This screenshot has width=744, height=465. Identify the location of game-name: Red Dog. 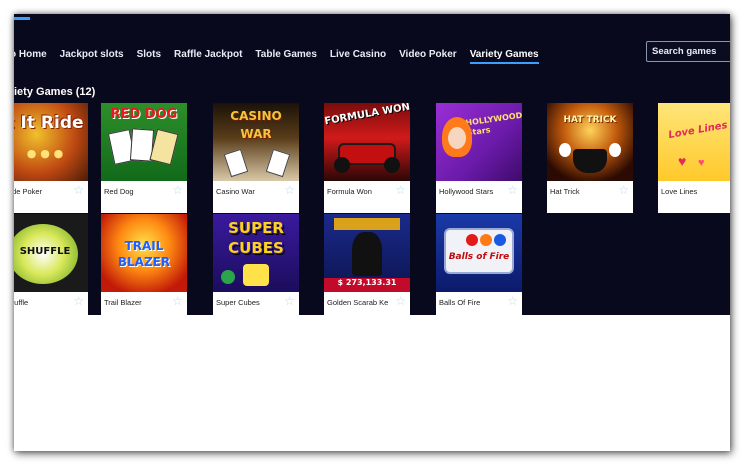
(119, 191).